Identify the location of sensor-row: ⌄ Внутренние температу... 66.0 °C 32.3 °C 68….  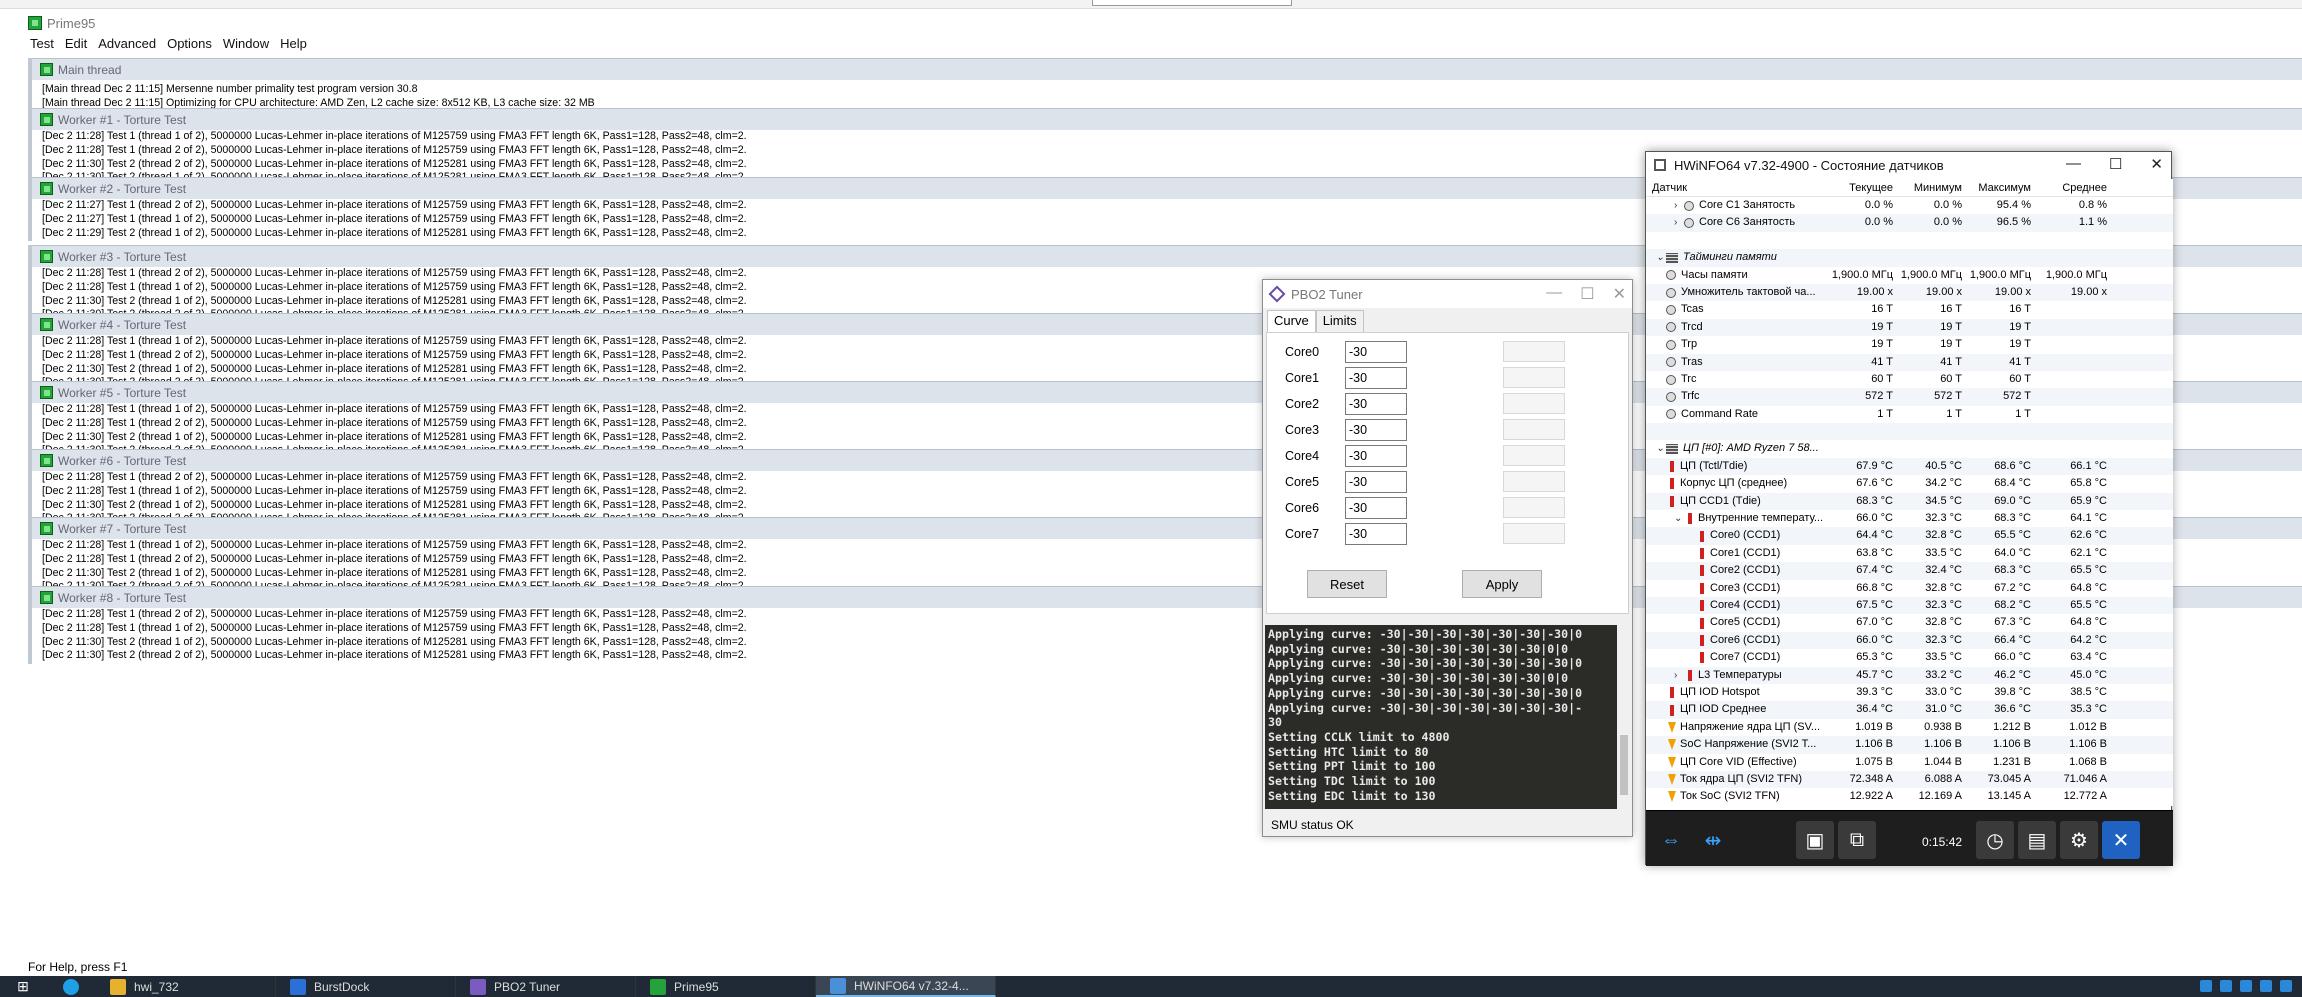
(1909, 519).